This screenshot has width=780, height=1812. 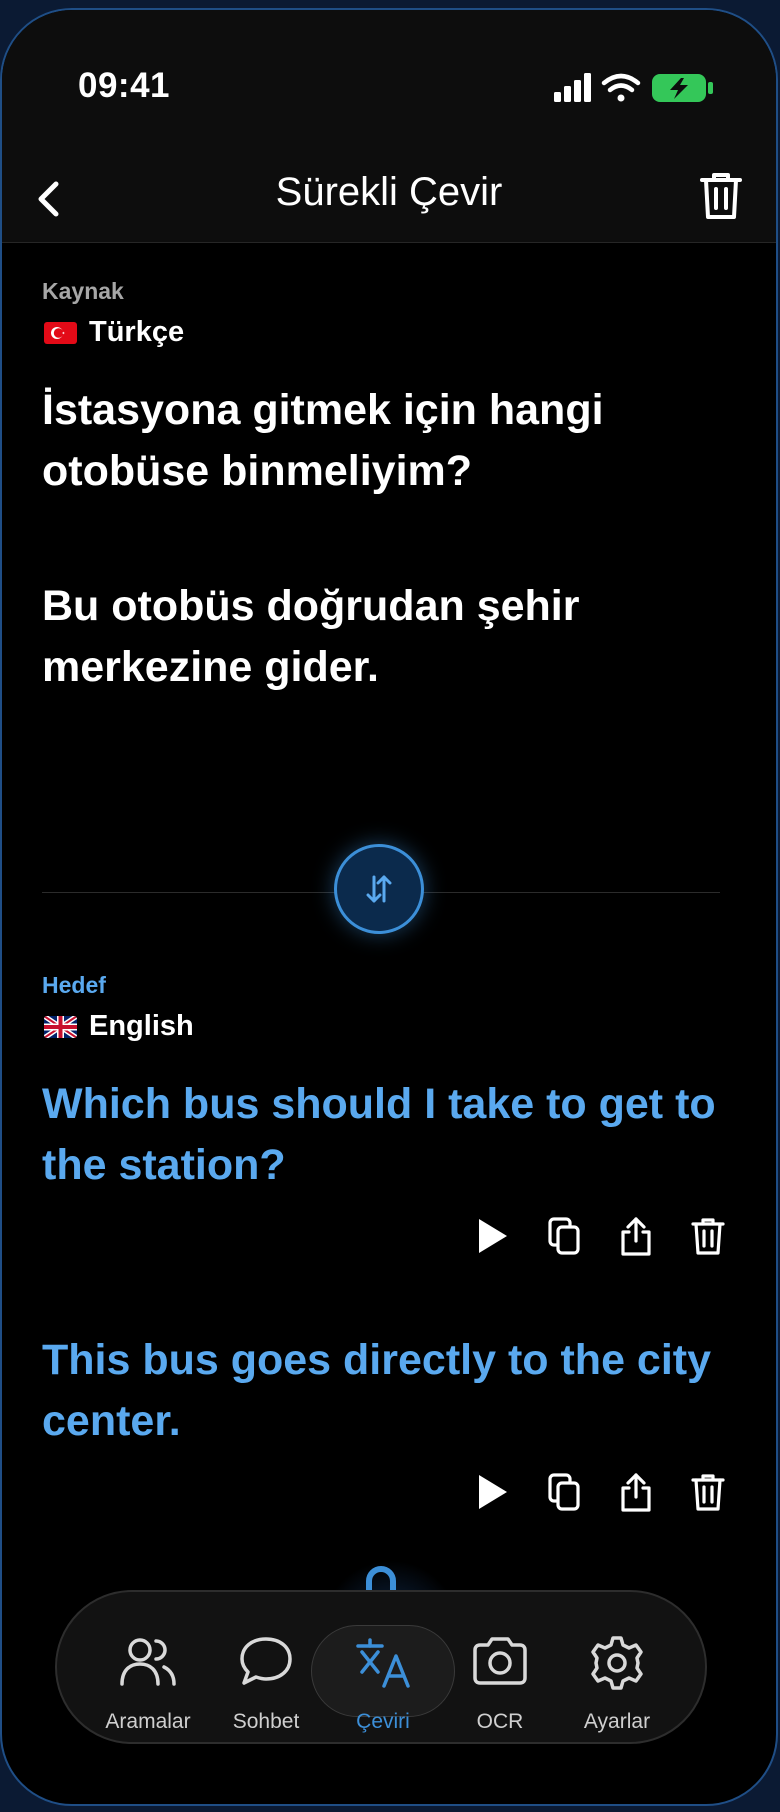 What do you see at coordinates (124, 85) in the screenshot?
I see `status-time: 09:41` at bounding box center [124, 85].